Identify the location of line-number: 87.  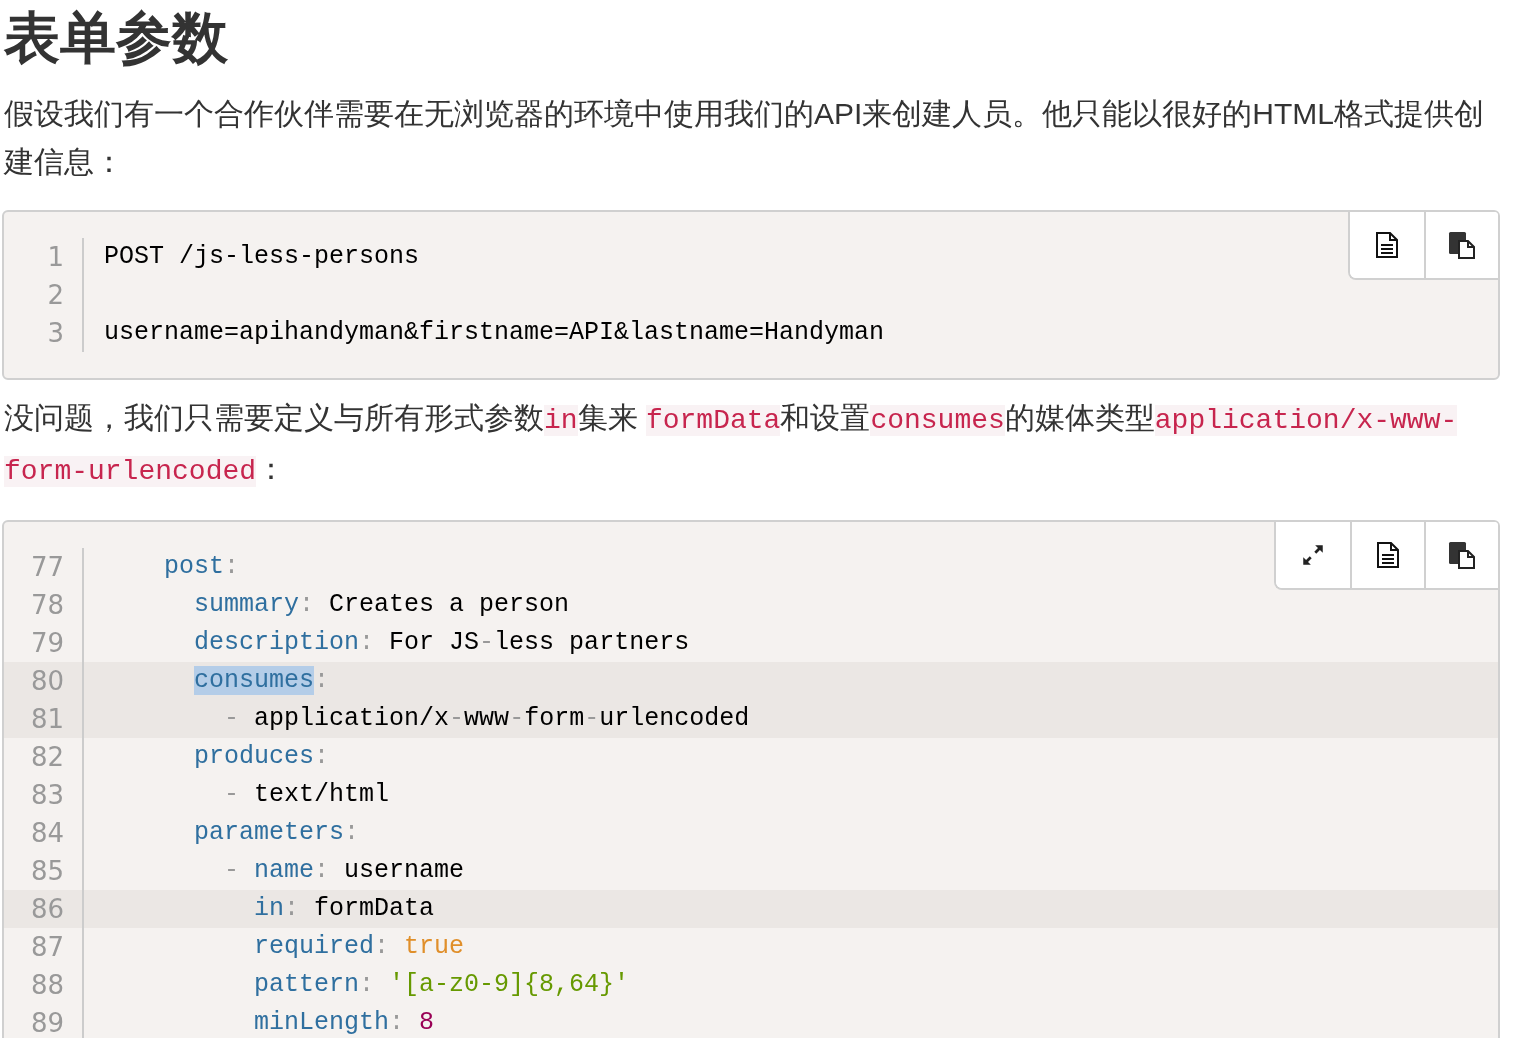
(47, 947).